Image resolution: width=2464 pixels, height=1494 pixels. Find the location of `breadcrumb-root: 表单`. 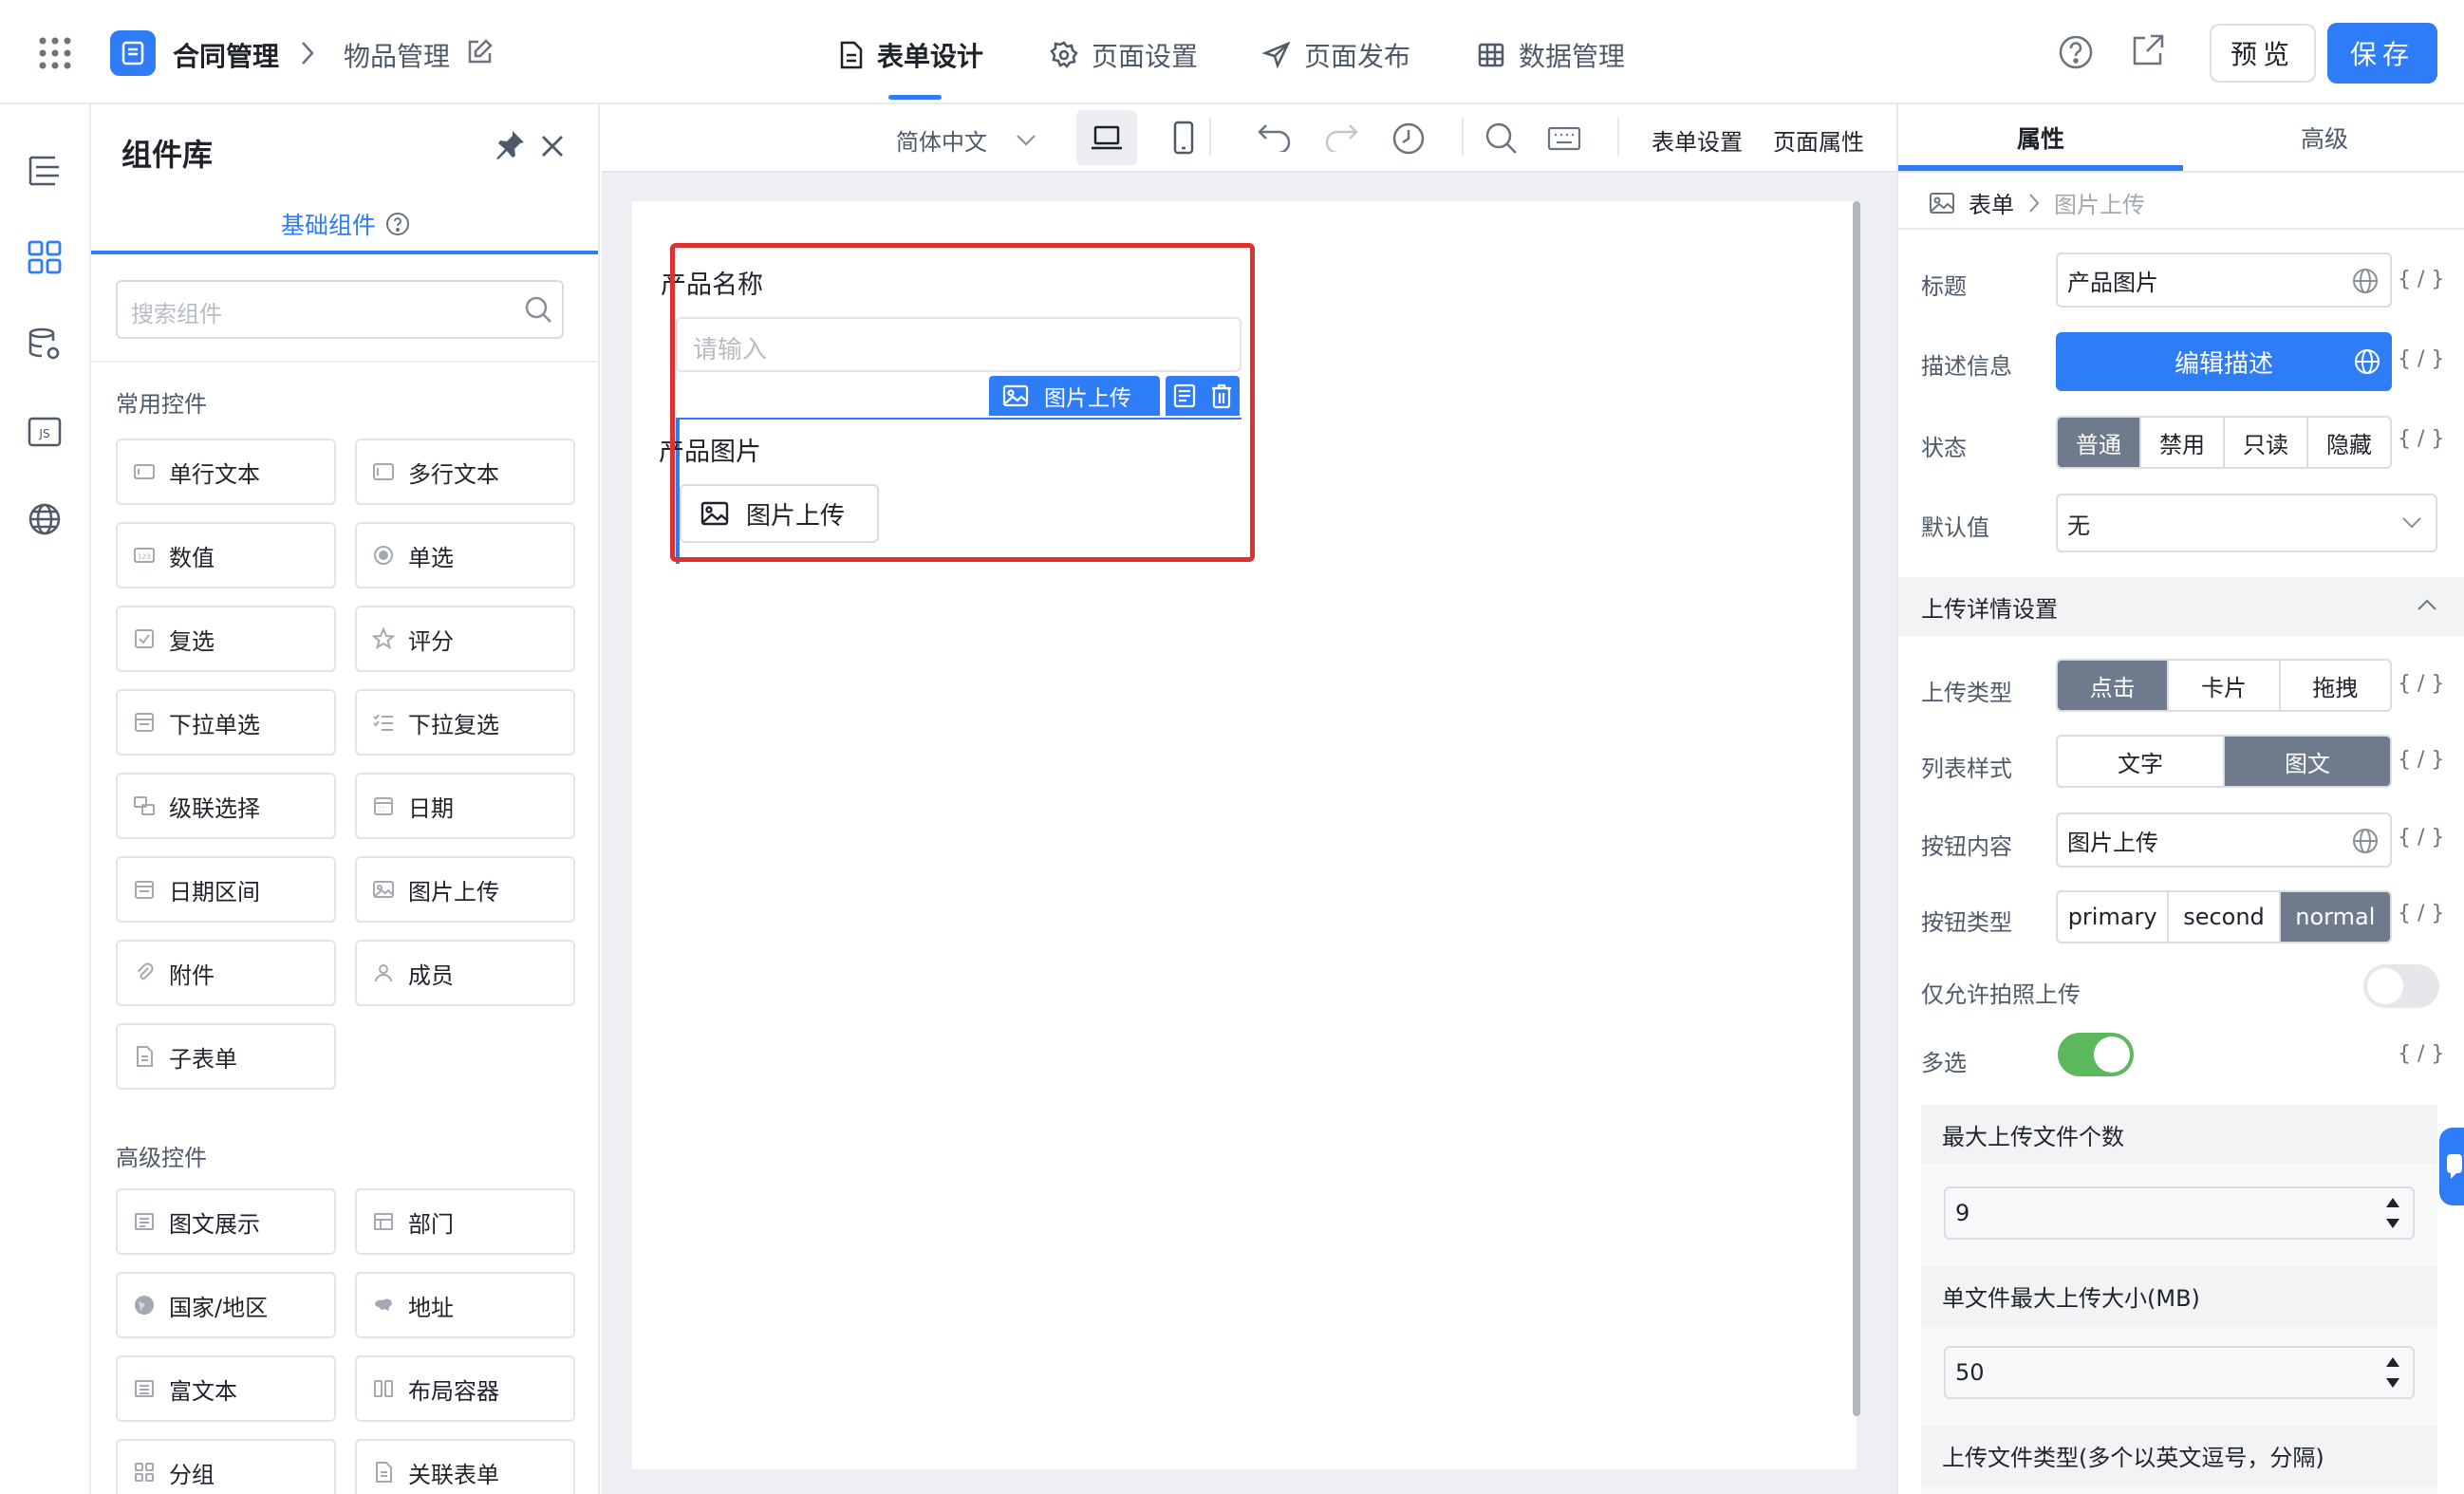

breadcrumb-root: 表单 is located at coordinates (1991, 203).